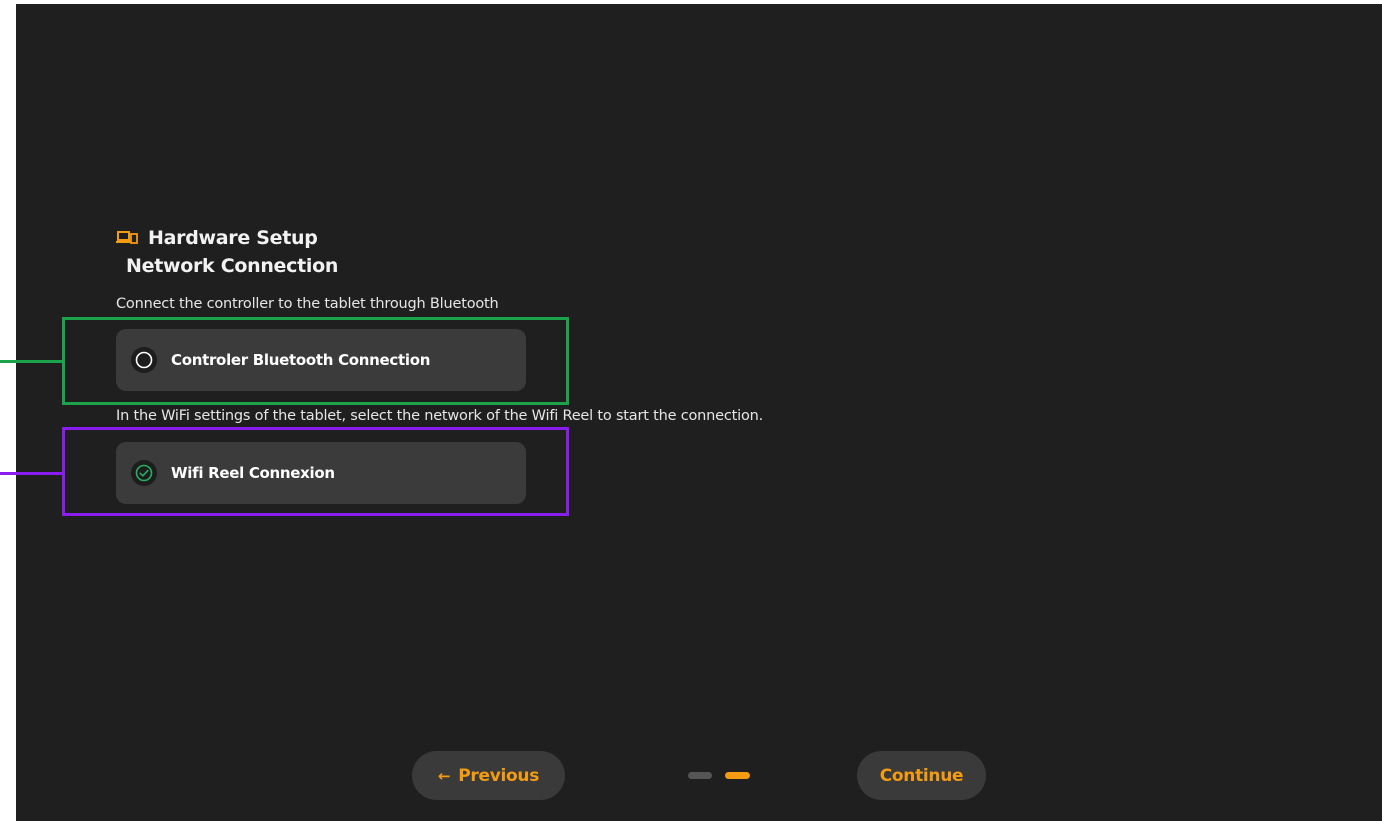  I want to click on page-title: Hardware Setup, so click(233, 238).